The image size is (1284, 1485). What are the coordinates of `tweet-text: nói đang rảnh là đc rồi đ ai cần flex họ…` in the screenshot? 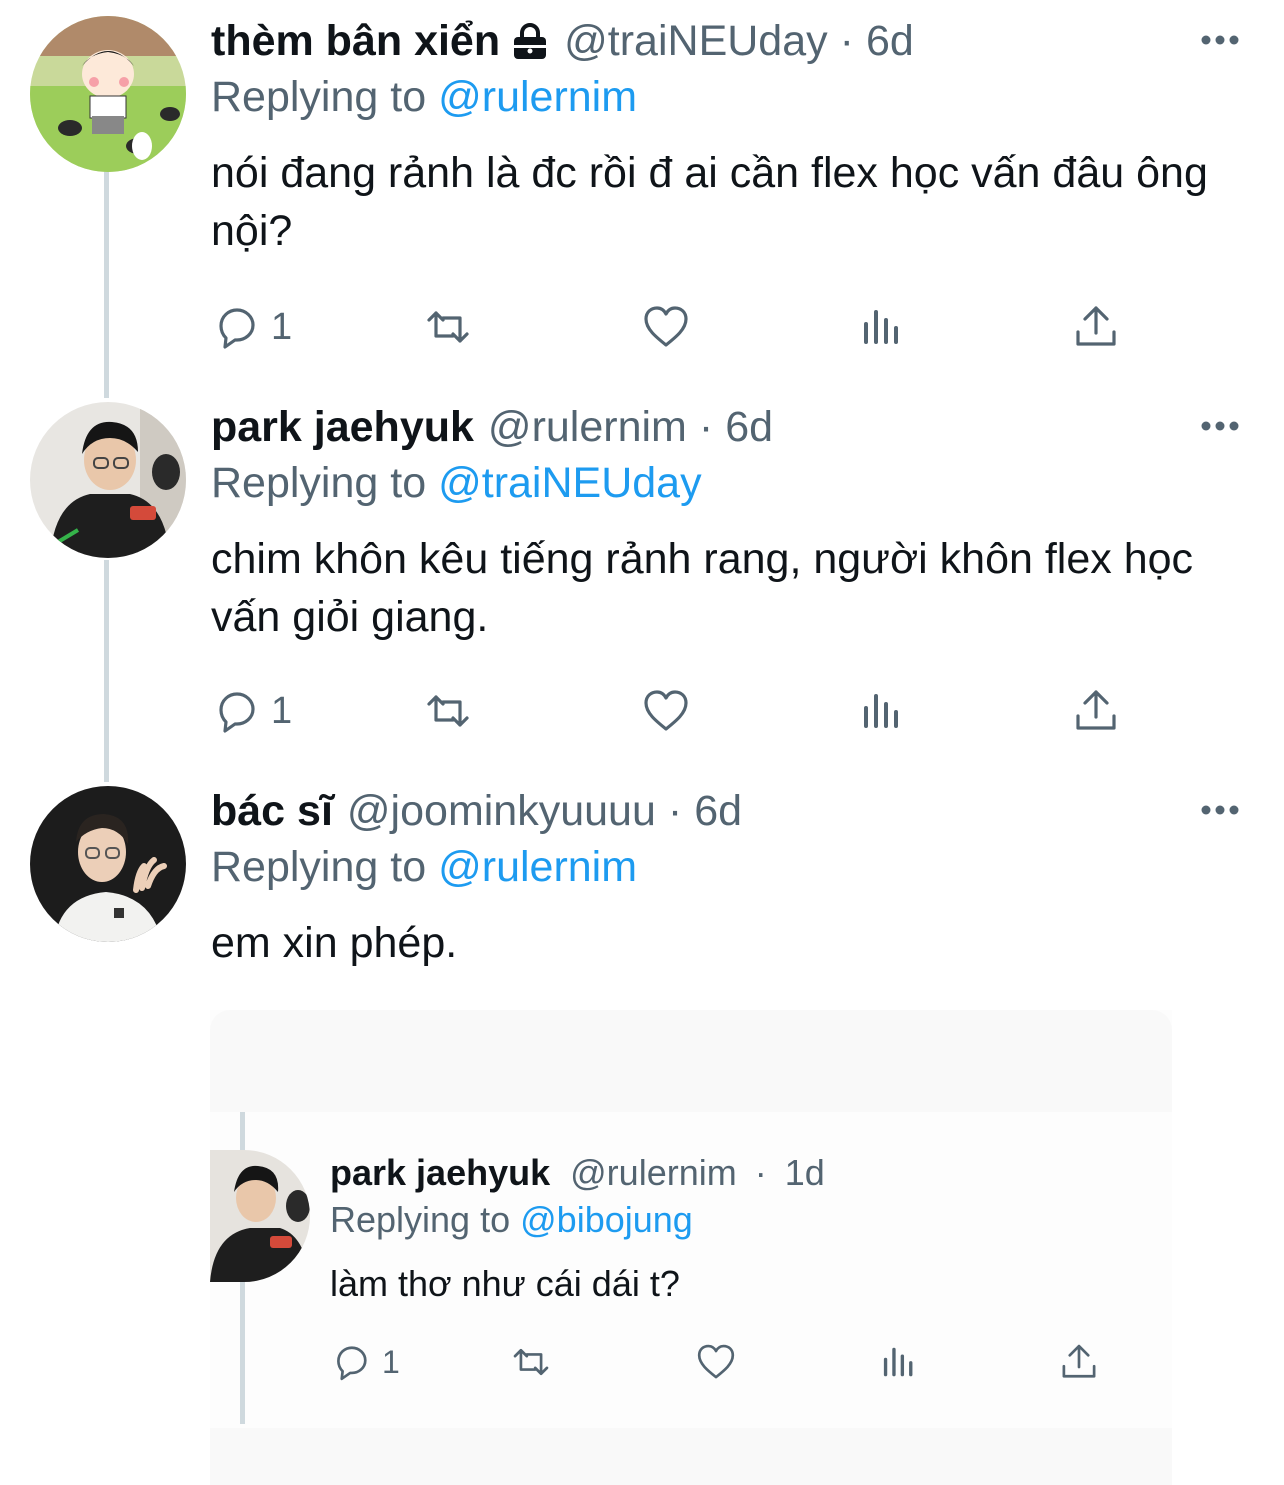 It's located at (709, 202).